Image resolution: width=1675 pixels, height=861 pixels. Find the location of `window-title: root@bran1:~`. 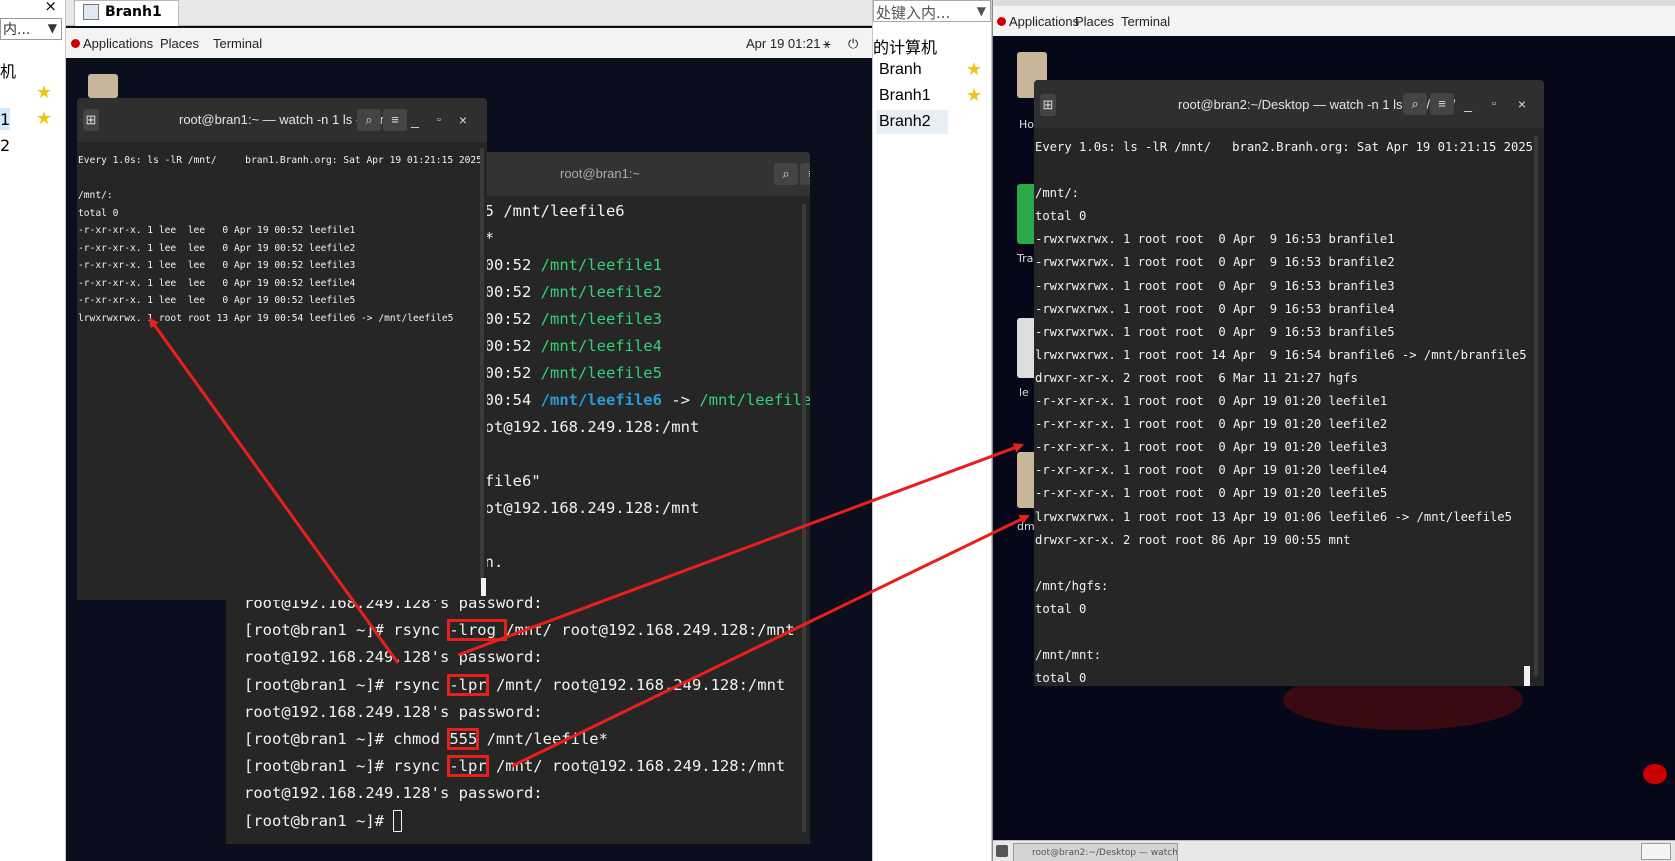

window-title: root@bran1:~ is located at coordinates (600, 173).